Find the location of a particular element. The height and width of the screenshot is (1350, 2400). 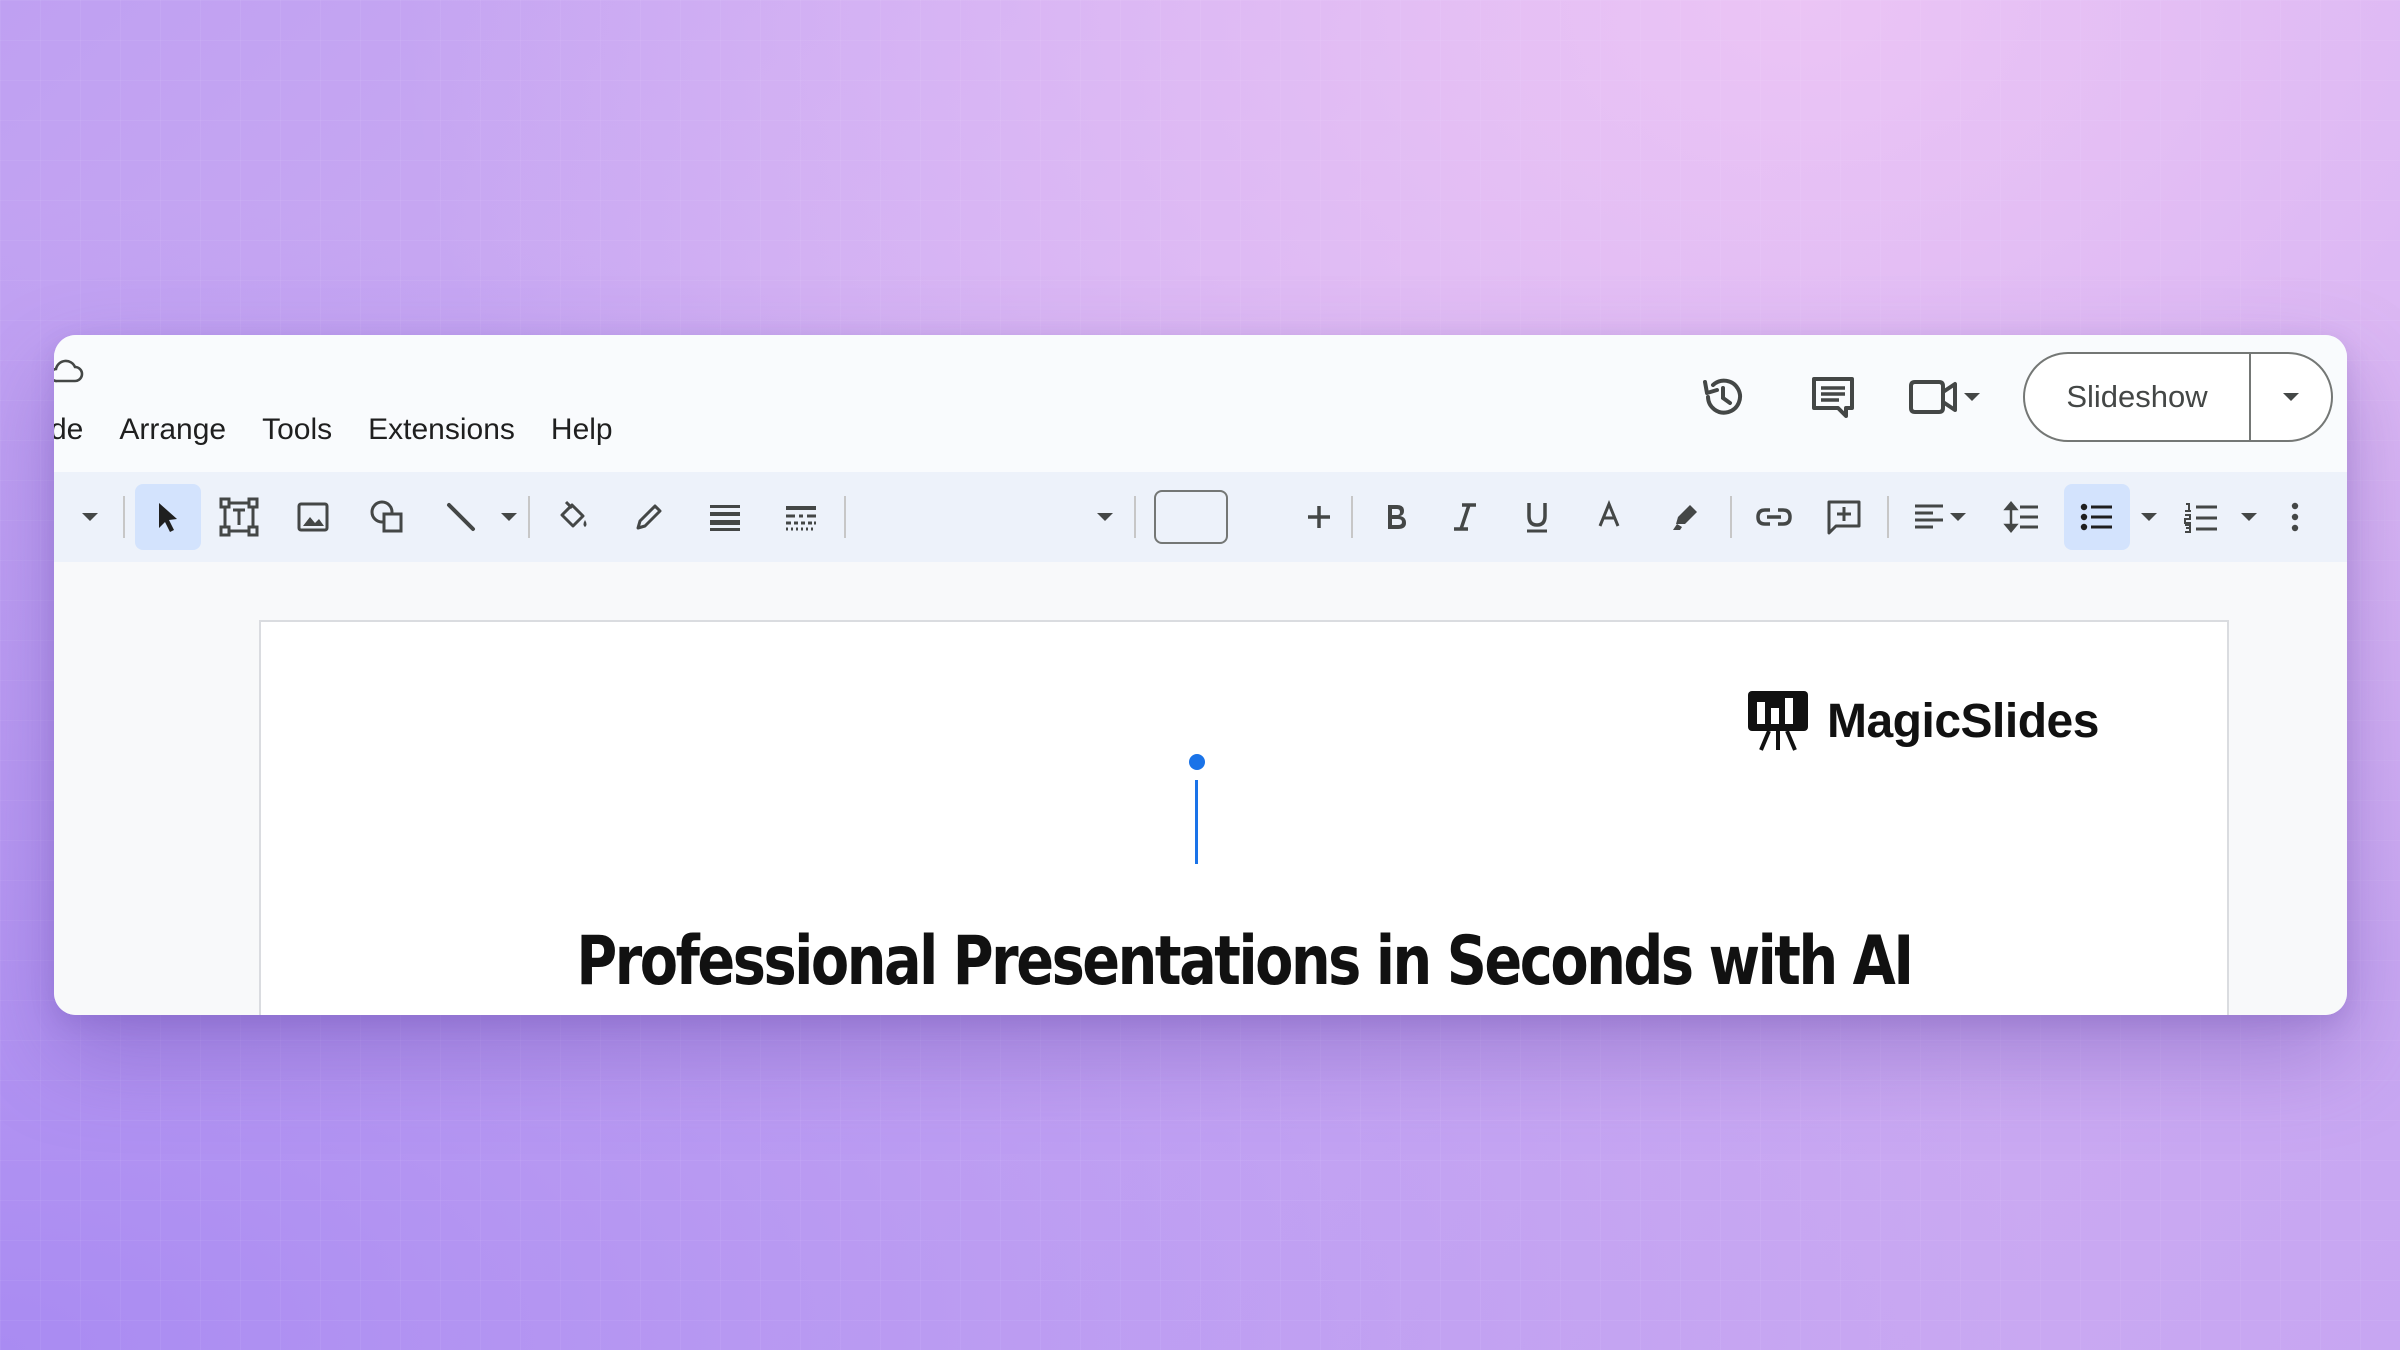

add-comment-button is located at coordinates (1844, 517).